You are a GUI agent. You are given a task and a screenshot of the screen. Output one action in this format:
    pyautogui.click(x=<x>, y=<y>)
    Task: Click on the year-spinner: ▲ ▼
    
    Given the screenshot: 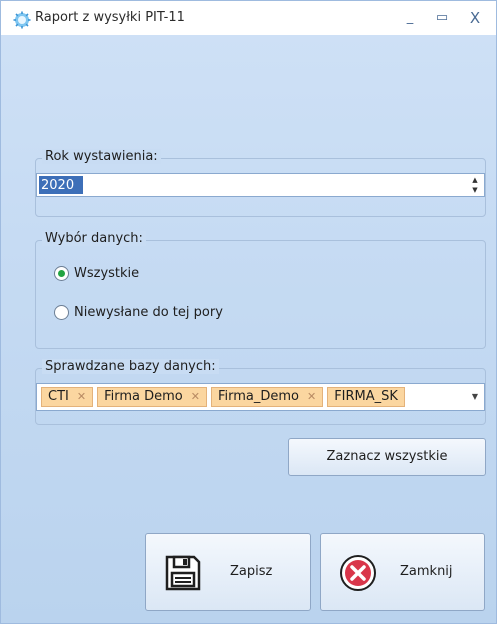 What is the action you would take?
    pyautogui.click(x=260, y=185)
    